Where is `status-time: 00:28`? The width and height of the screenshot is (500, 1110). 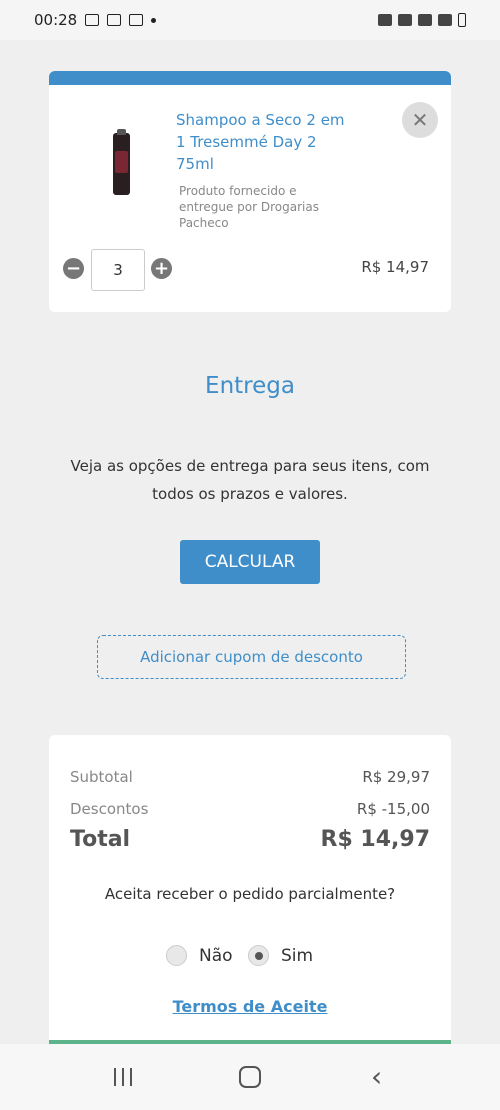
status-time: 00:28 is located at coordinates (56, 20).